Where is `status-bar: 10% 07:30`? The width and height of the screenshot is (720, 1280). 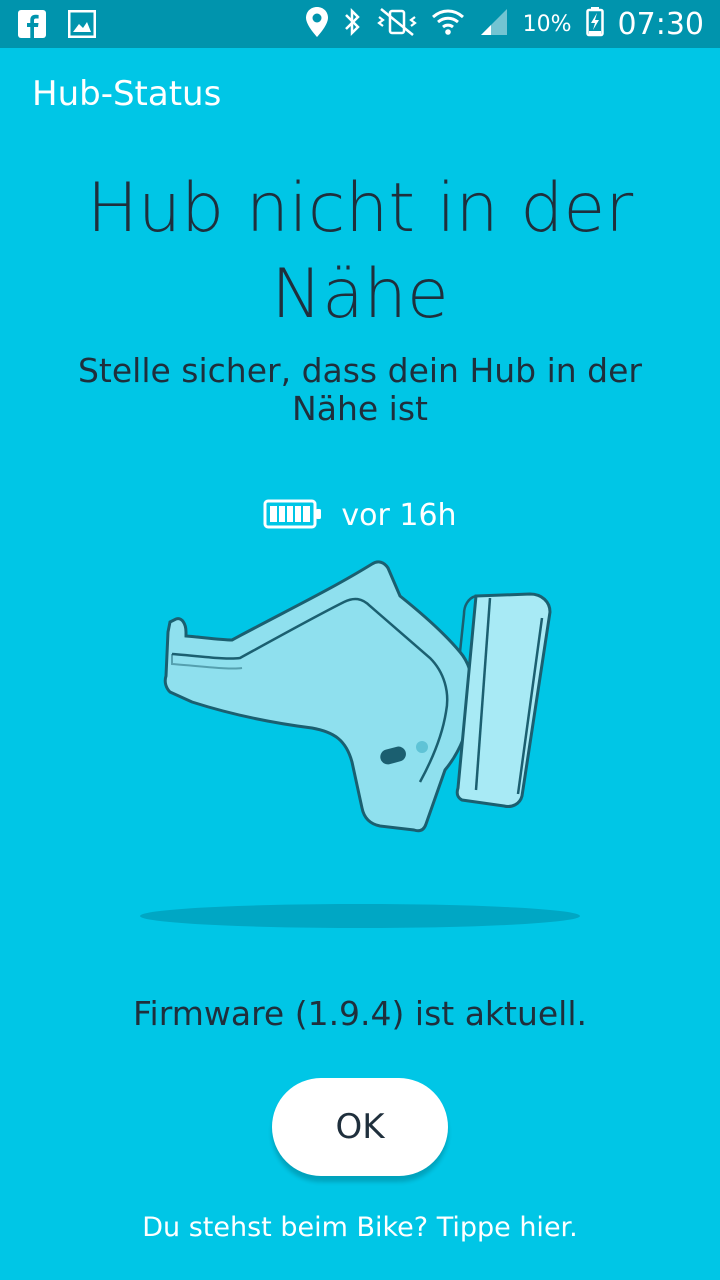 status-bar: 10% 07:30 is located at coordinates (360, 24).